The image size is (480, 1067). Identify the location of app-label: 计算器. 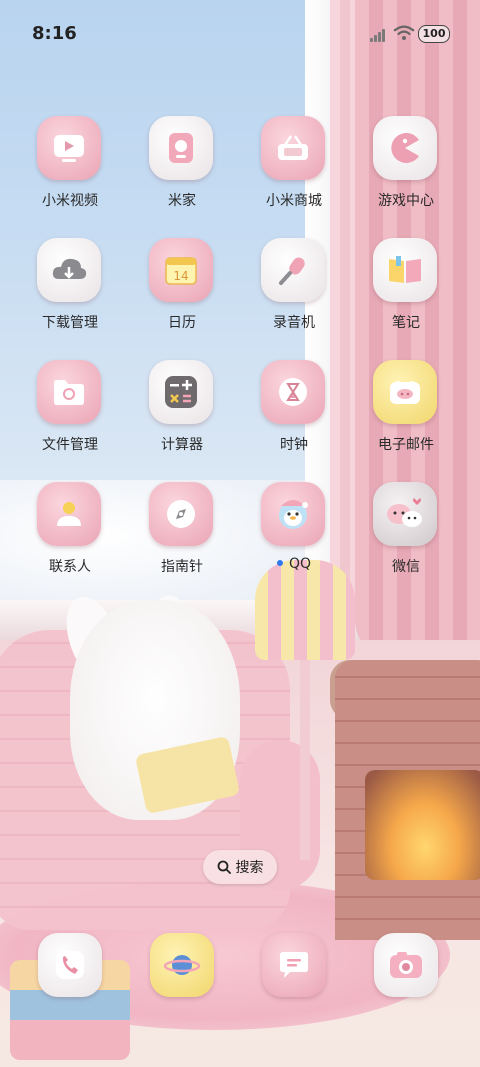
(182, 445).